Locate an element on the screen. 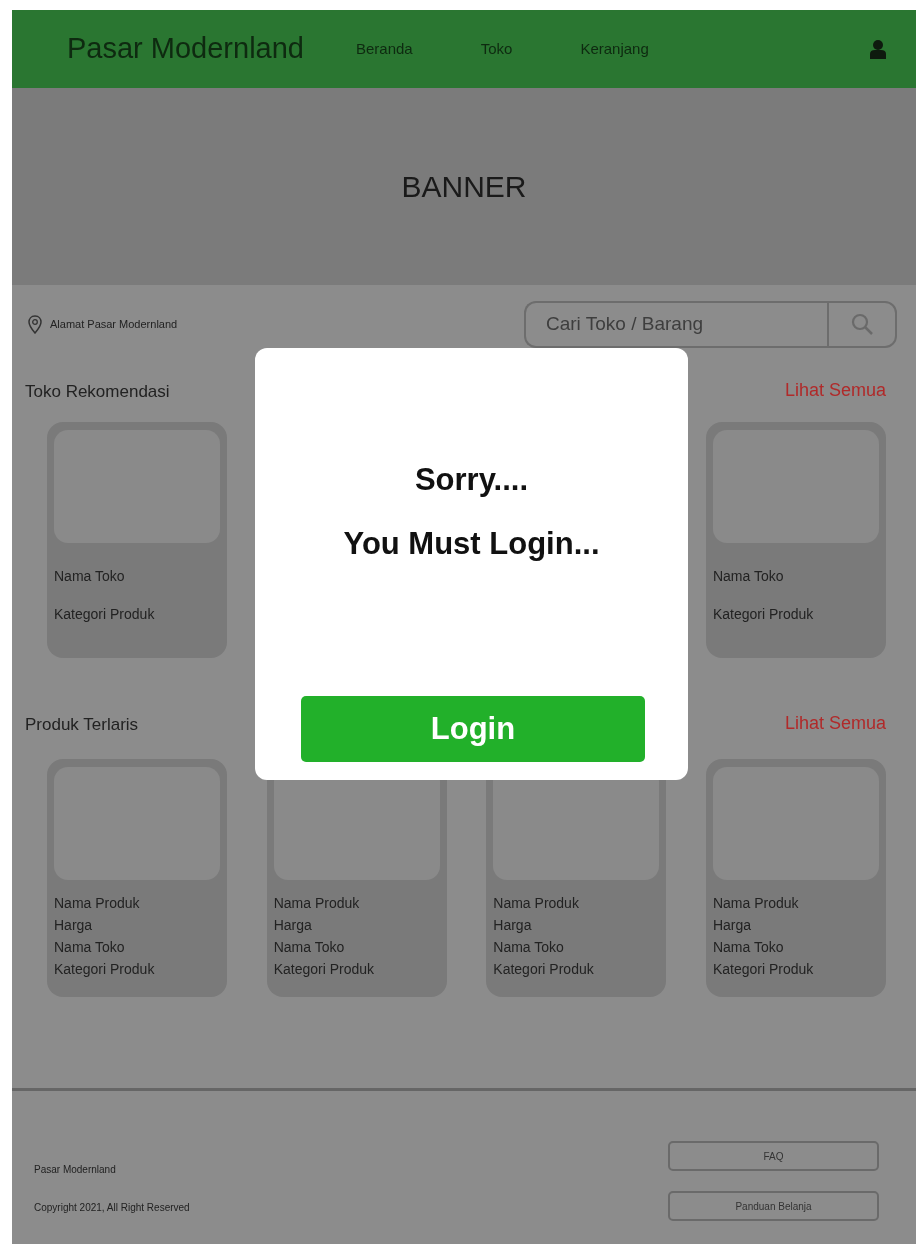 The height and width of the screenshot is (1244, 916). address-text: Alamat Pasar Modernland is located at coordinates (114, 324).